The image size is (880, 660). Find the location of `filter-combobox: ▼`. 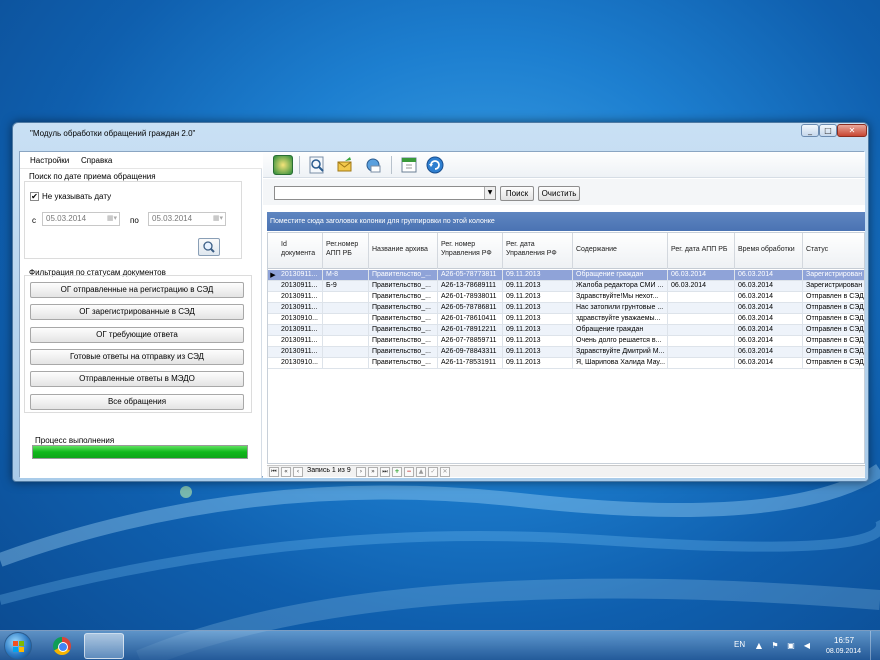

filter-combobox: ▼ is located at coordinates (385, 193).